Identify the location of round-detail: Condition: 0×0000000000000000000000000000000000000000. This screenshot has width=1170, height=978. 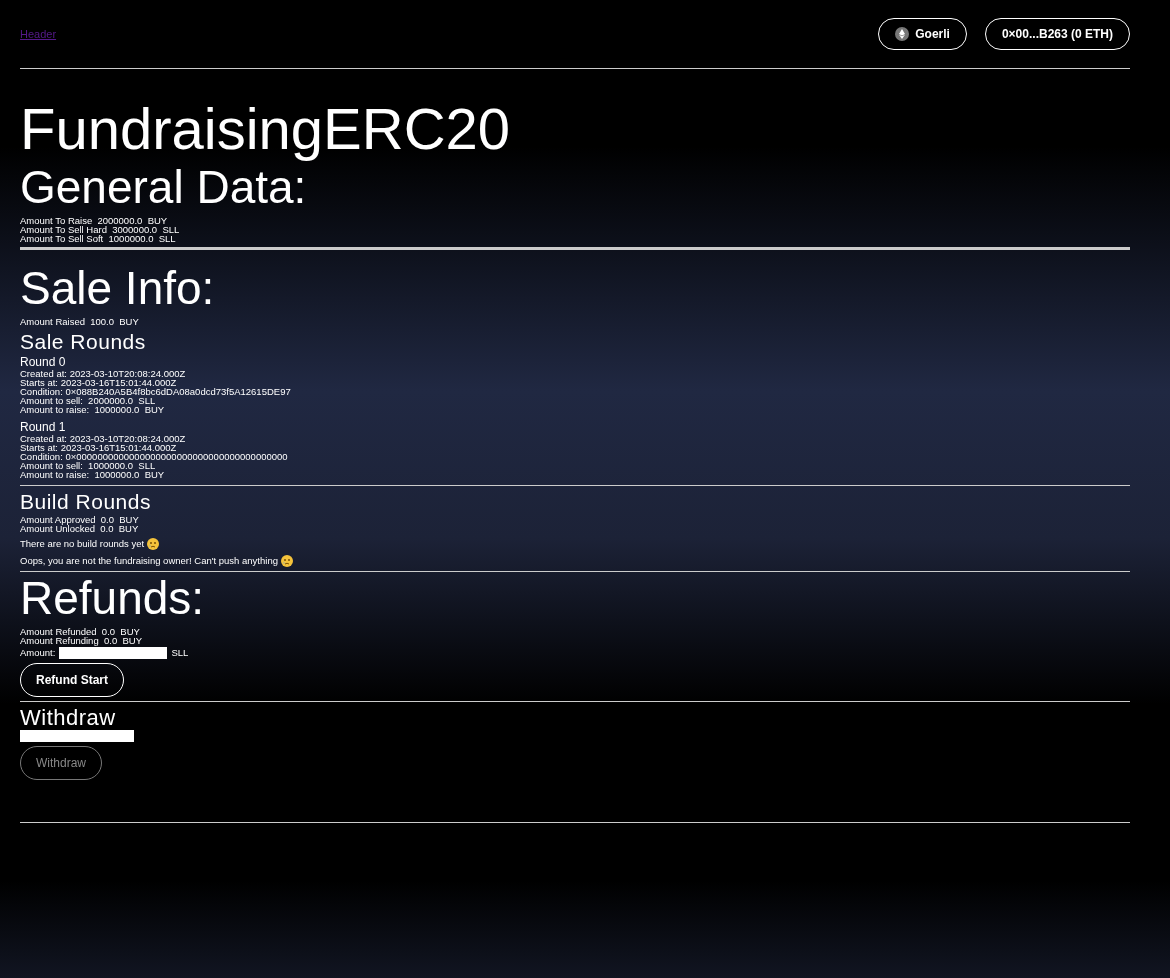
(154, 456).